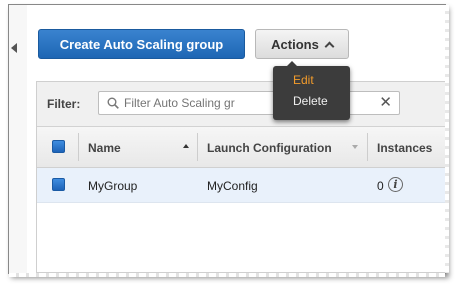  I want to click on clear-filter-icon: ✕, so click(385, 103).